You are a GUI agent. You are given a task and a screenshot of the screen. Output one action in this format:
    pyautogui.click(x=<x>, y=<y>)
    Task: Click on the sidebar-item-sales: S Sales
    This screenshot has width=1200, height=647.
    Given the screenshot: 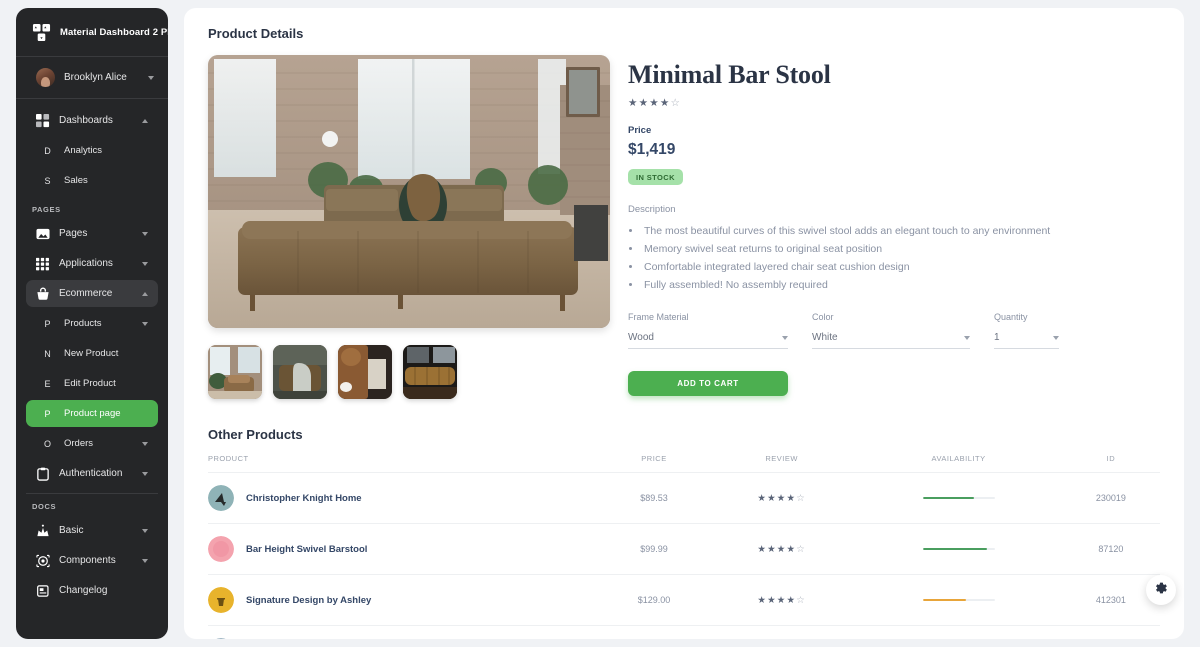 What is the action you would take?
    pyautogui.click(x=92, y=180)
    